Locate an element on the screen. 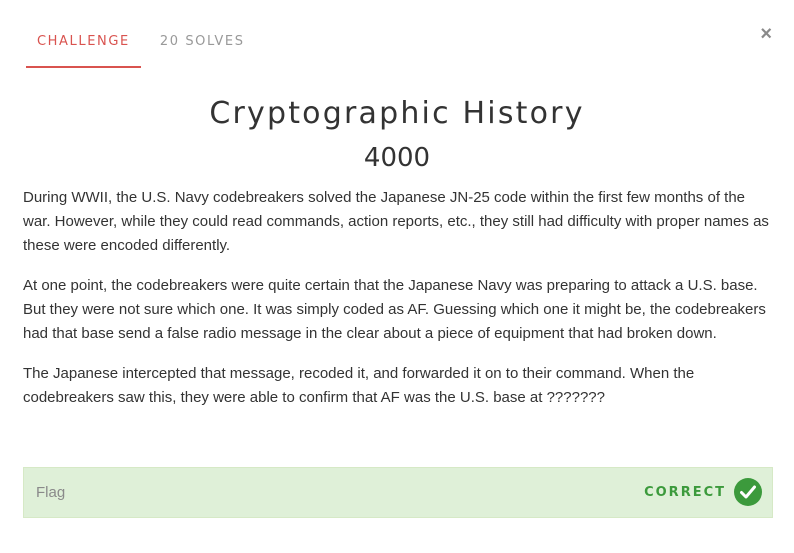 The height and width of the screenshot is (553, 794). tab-bar: CHALLENGE 20 SOLVES is located at coordinates (141, 46).